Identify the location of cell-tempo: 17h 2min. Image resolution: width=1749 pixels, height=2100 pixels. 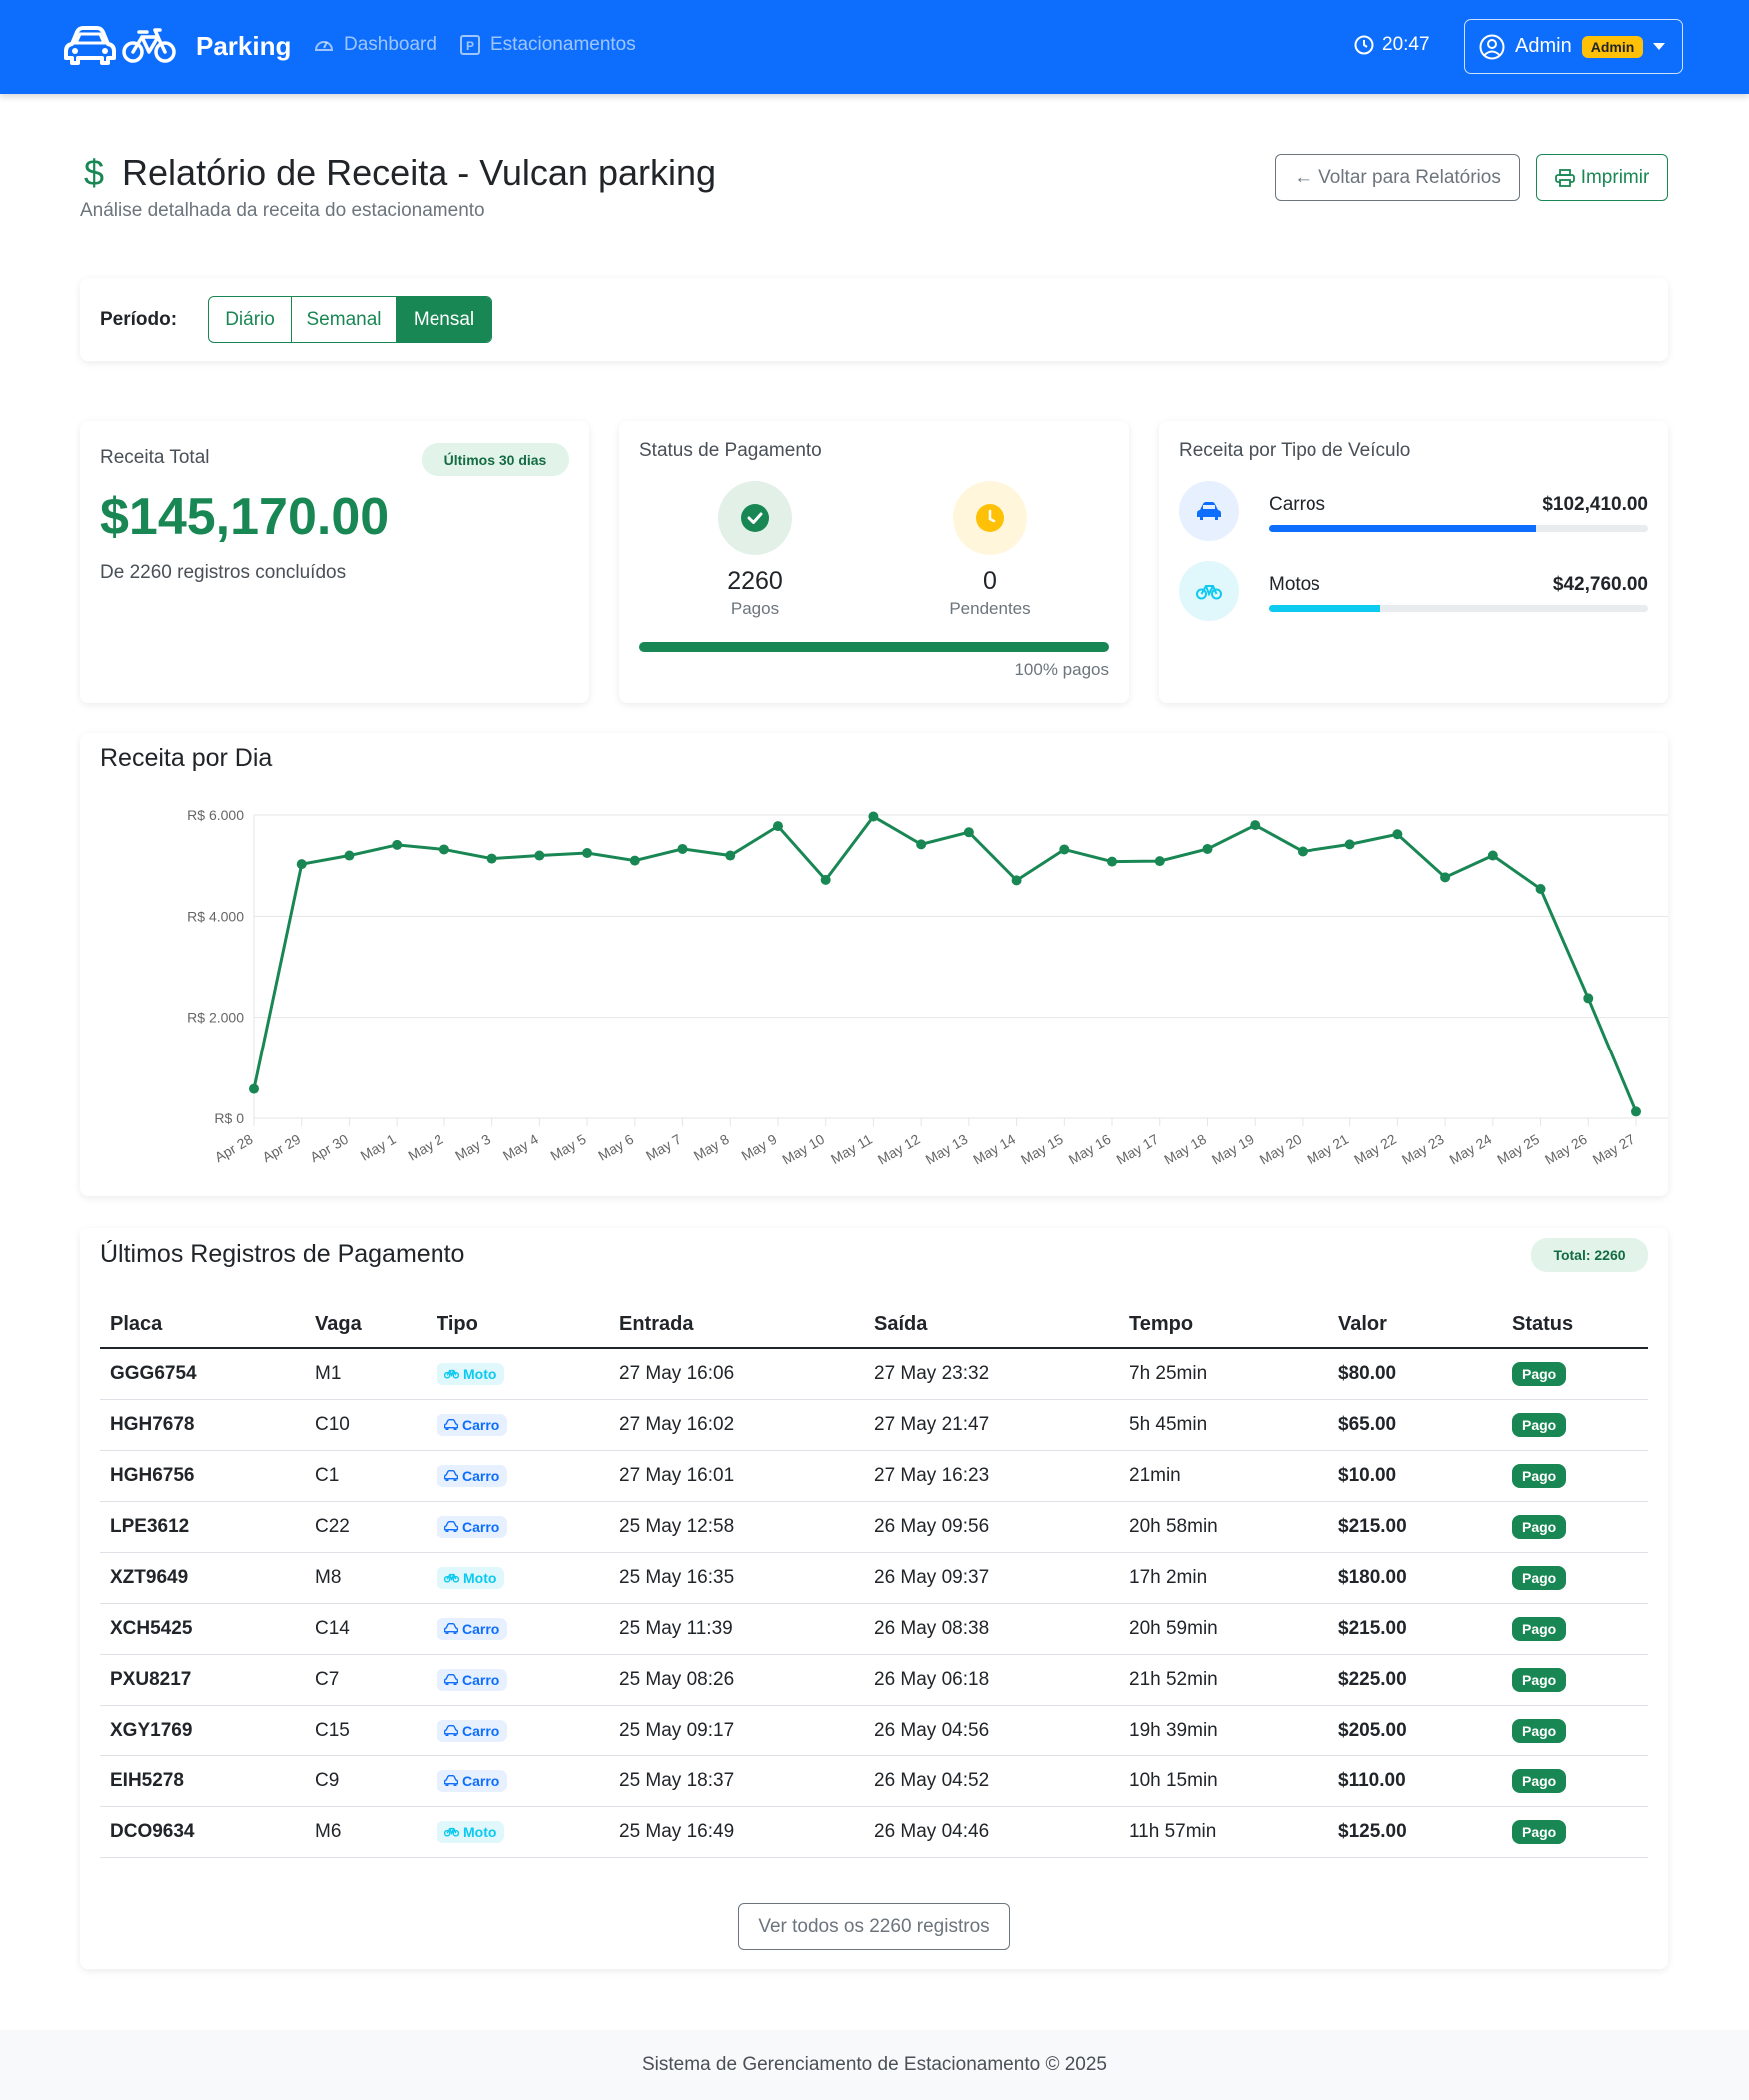
(1223, 1578).